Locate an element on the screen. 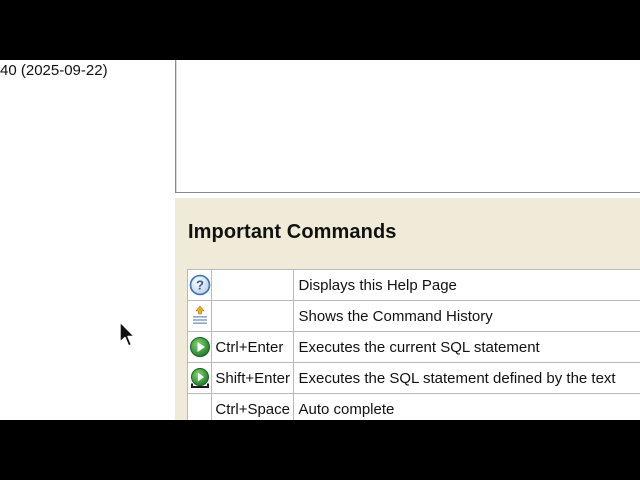  command-icon-cell: ? is located at coordinates (199, 285).